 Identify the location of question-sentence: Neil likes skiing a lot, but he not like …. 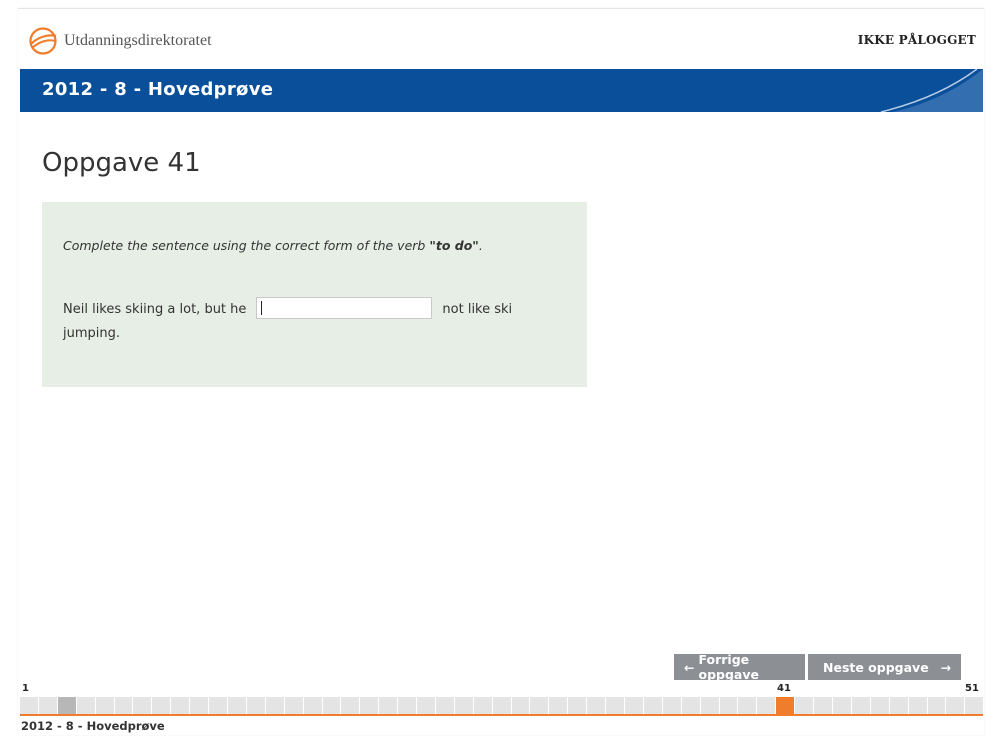
(313, 321).